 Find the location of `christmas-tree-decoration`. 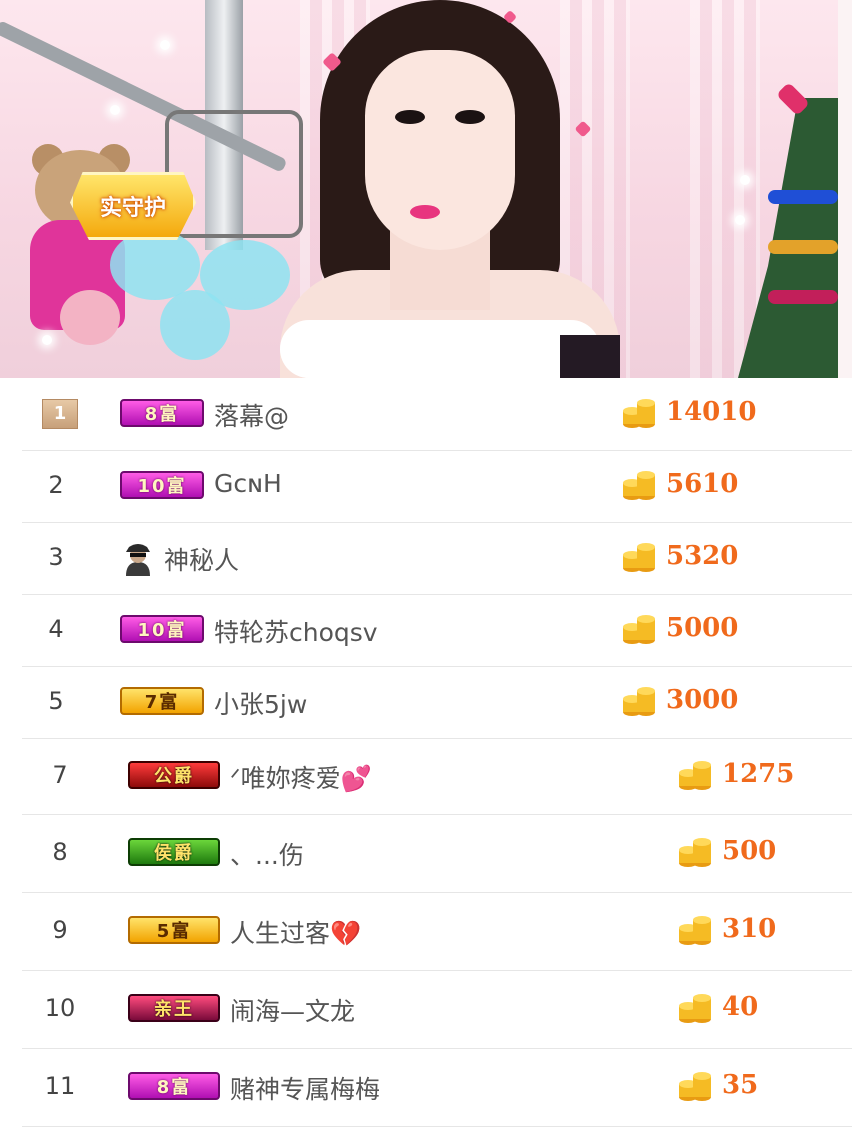

christmas-tree-decoration is located at coordinates (788, 229).